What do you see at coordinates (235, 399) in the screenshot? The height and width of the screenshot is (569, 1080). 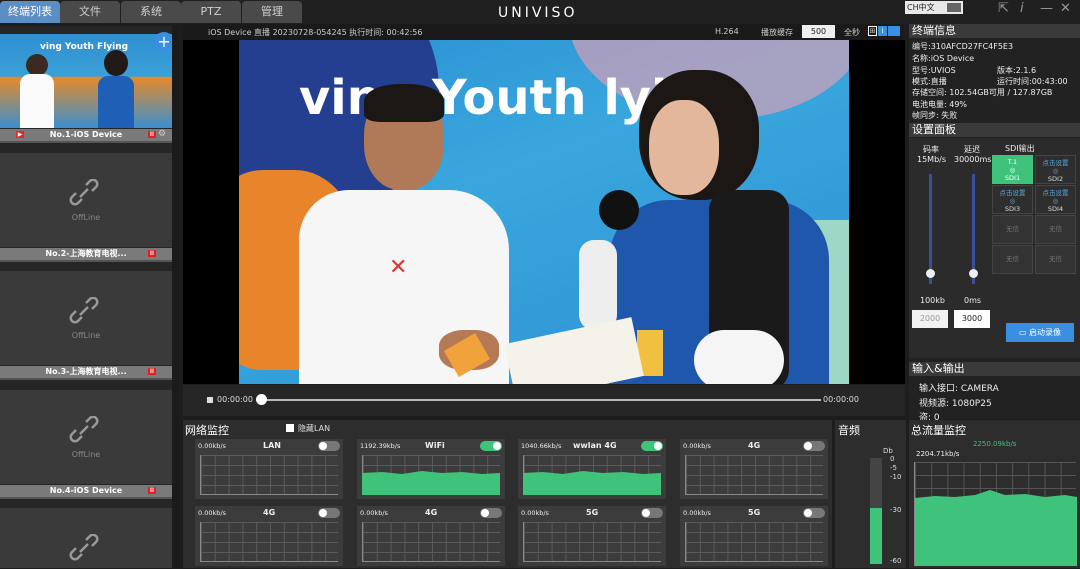 I see `current-time: 00:00:00` at bounding box center [235, 399].